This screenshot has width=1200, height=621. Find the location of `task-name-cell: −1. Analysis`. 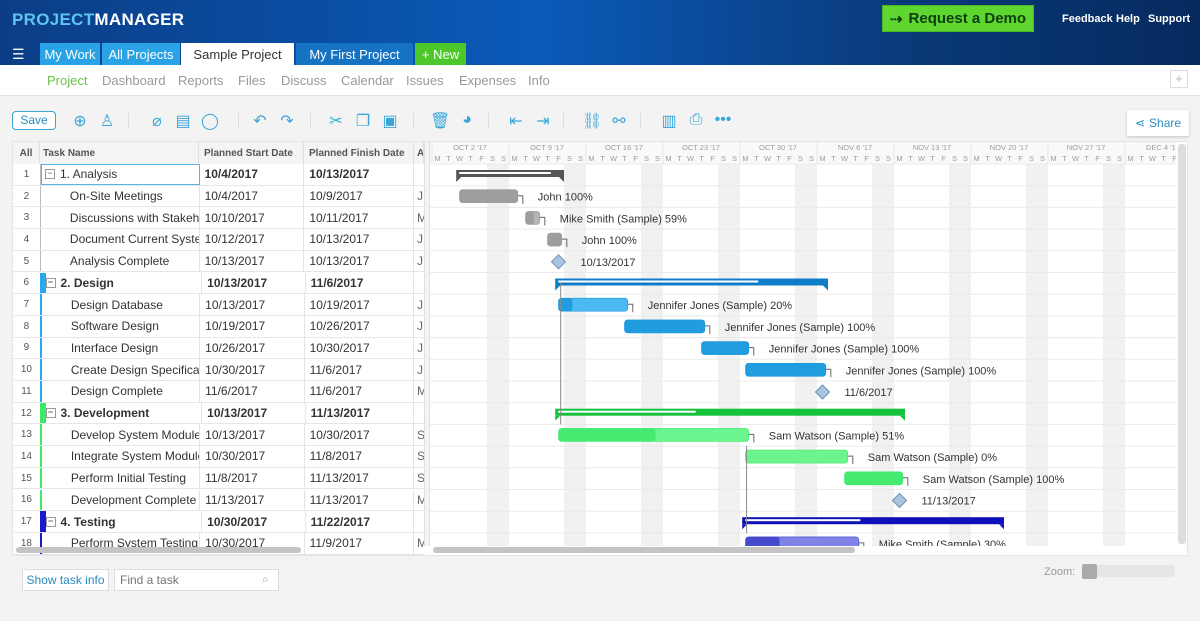

task-name-cell: −1. Analysis is located at coordinates (120, 174).